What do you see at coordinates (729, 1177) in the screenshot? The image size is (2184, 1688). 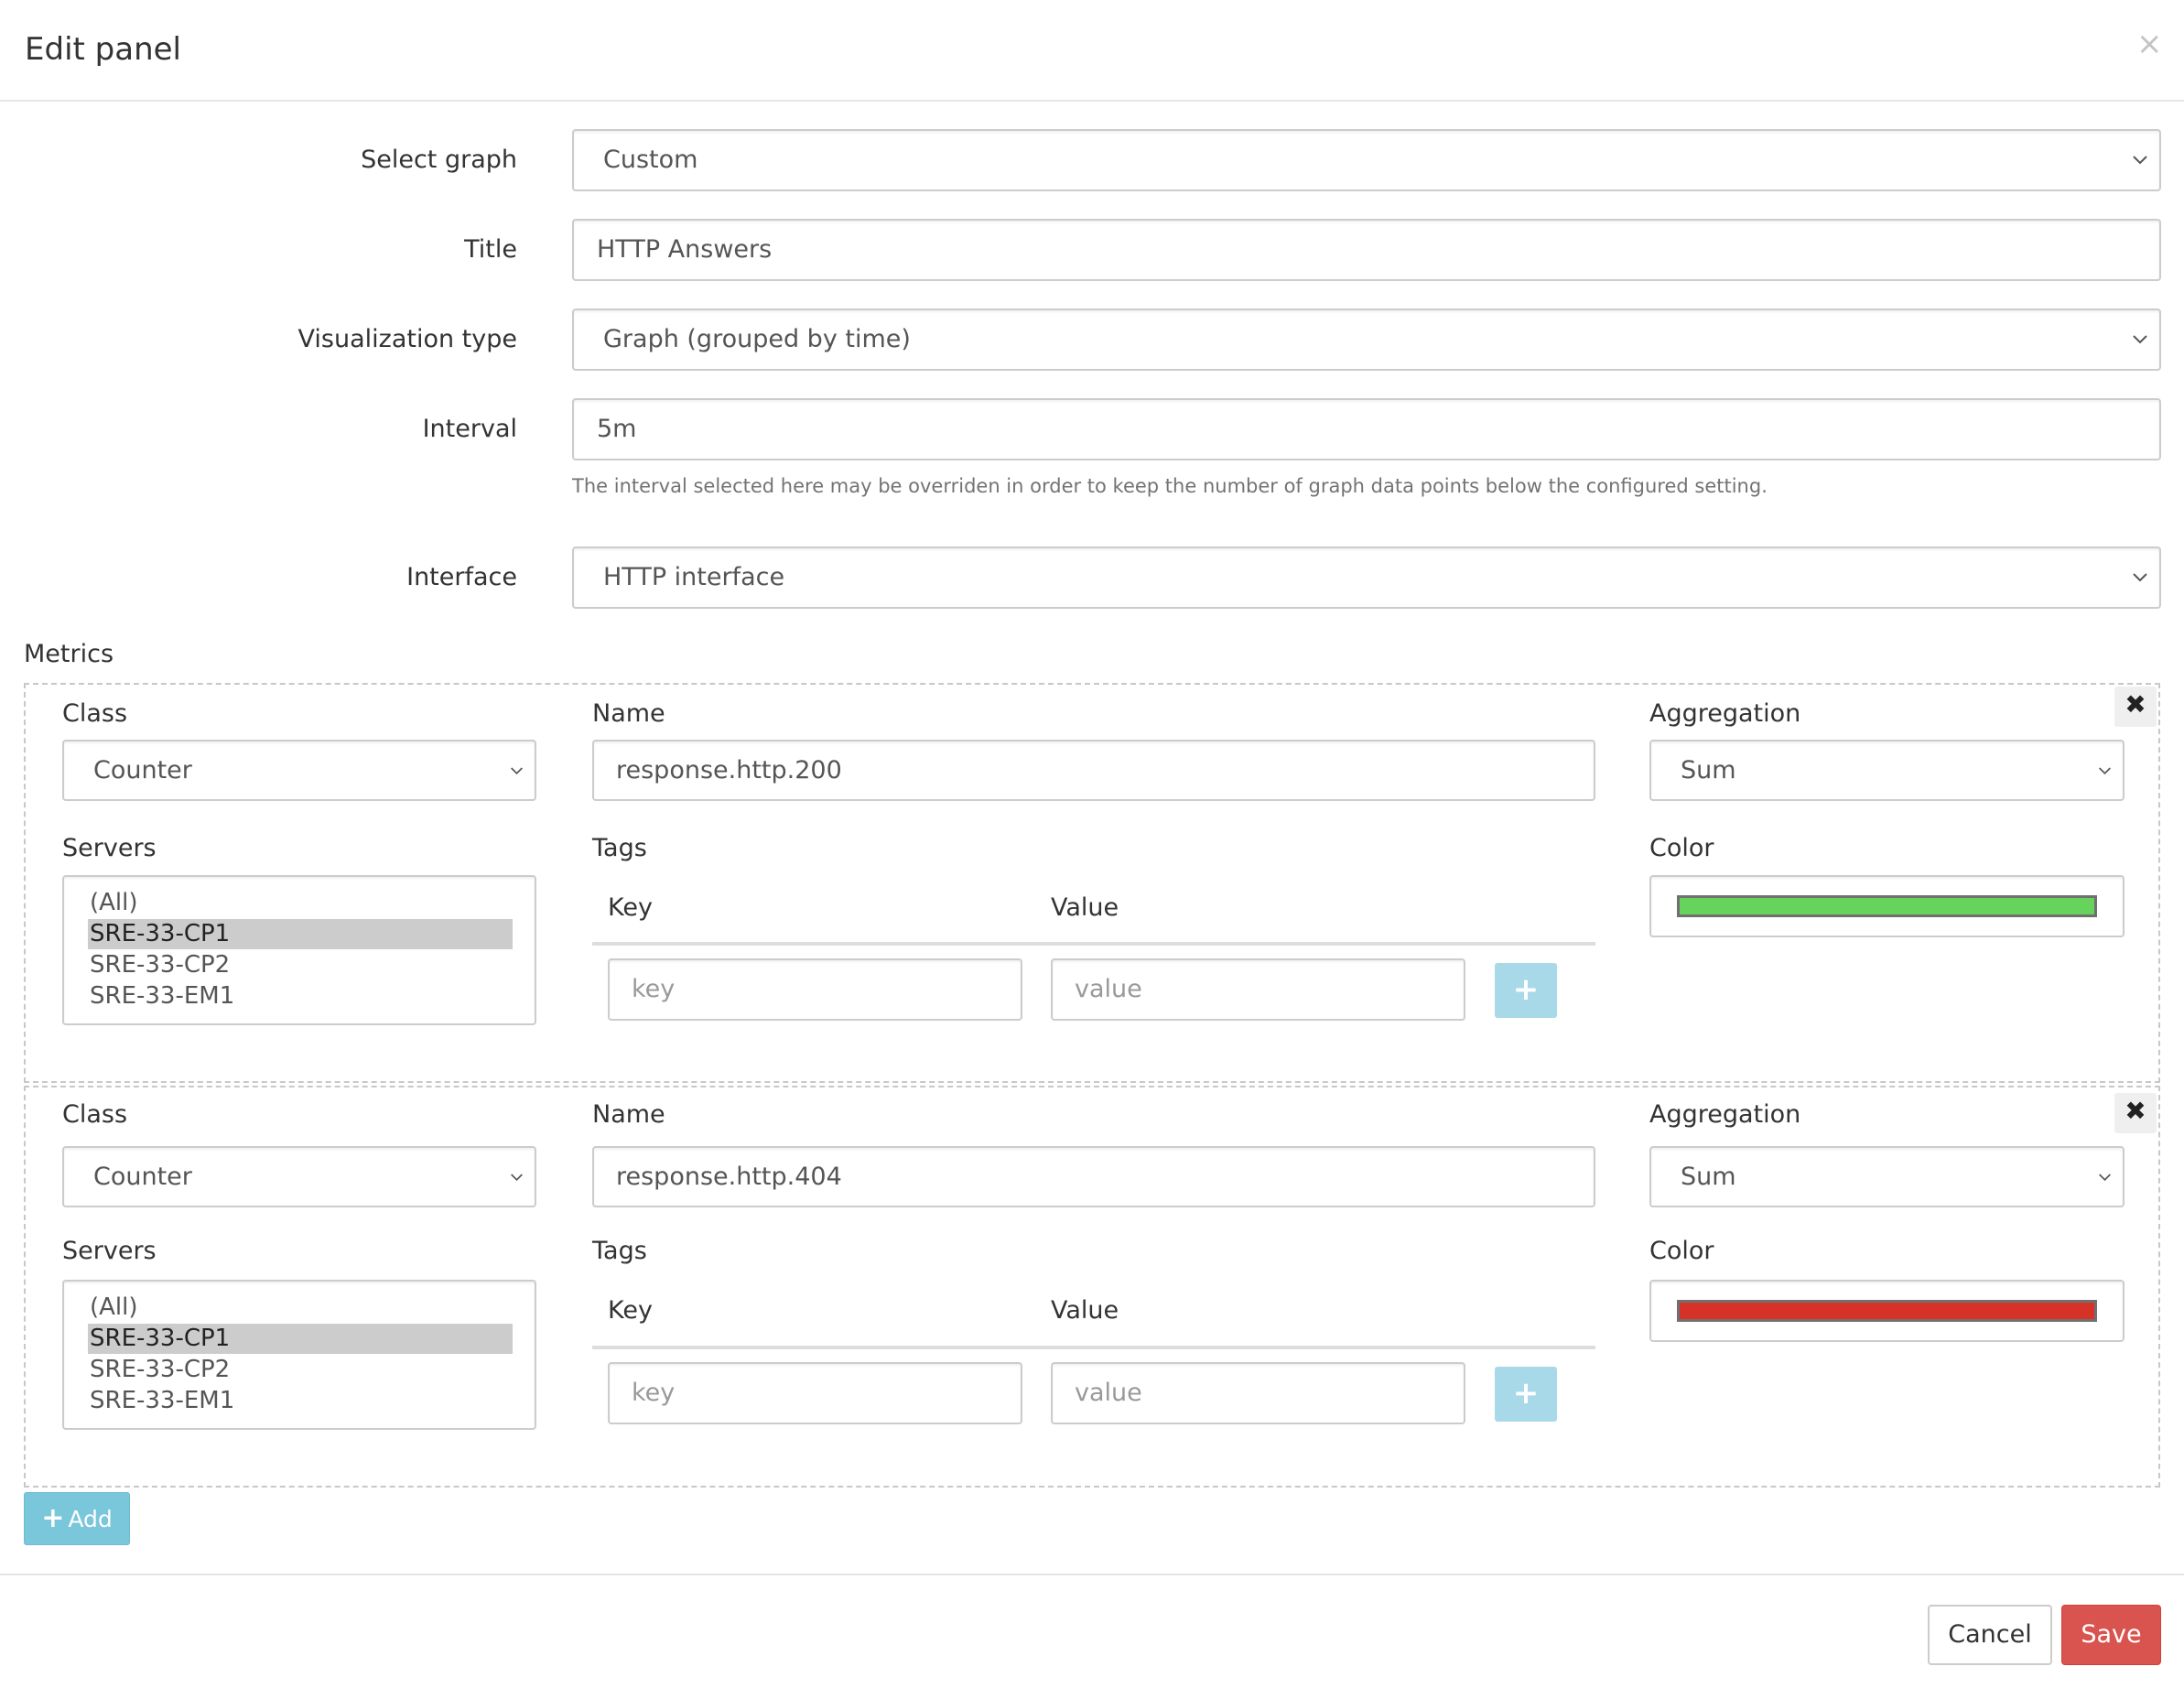 I see `name-input-value: response.http.404` at bounding box center [729, 1177].